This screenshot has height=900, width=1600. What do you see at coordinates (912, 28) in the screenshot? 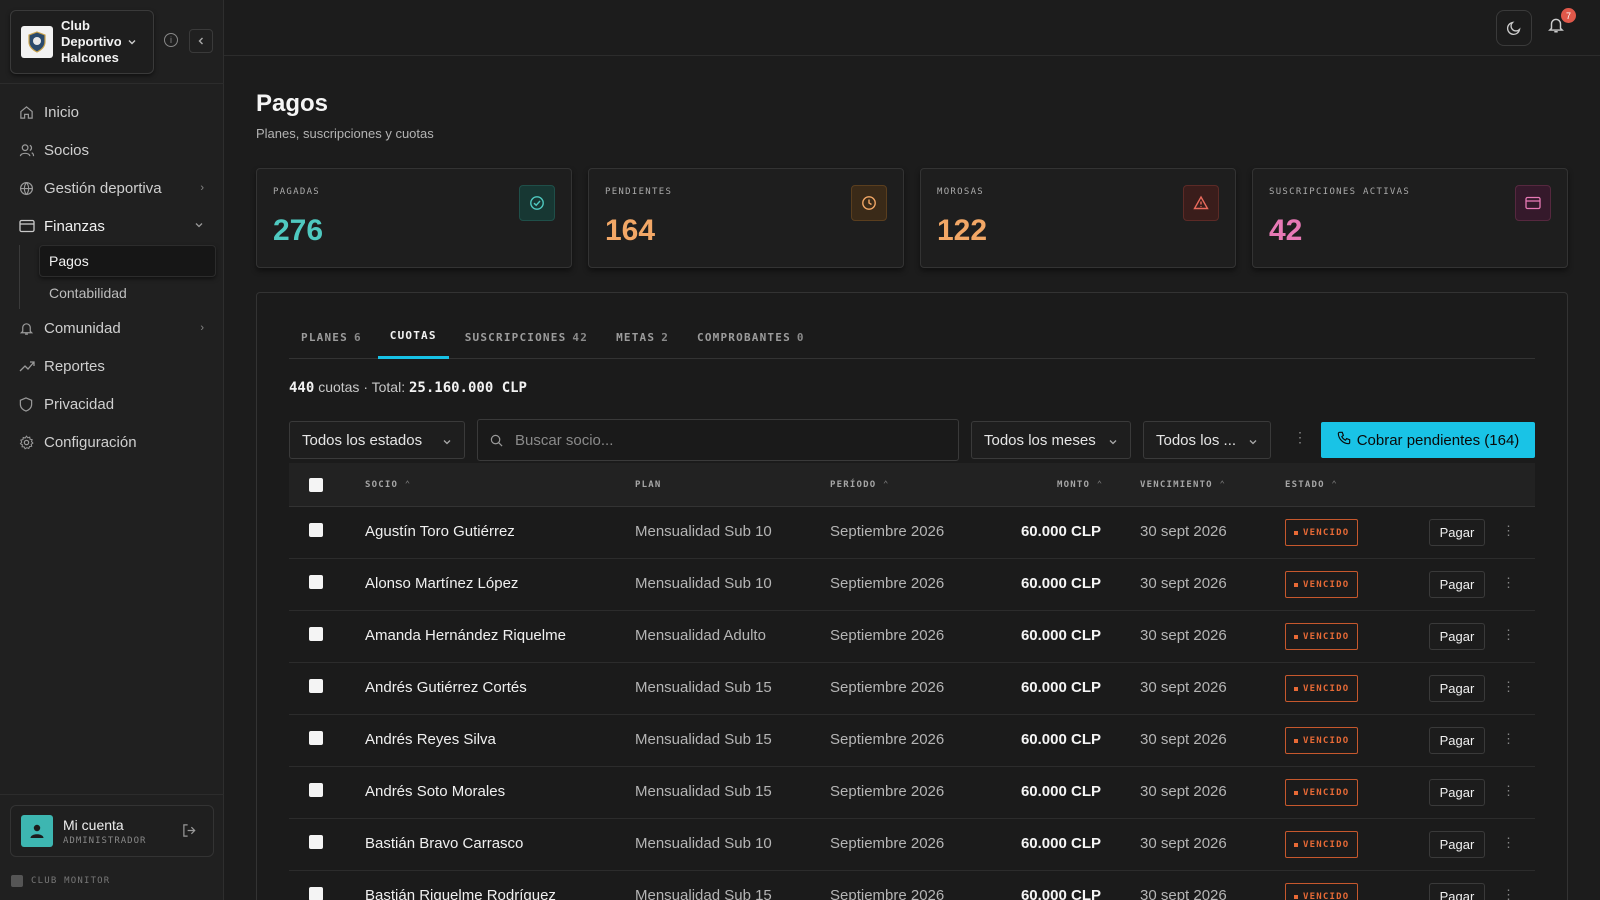
I see `topbar` at bounding box center [912, 28].